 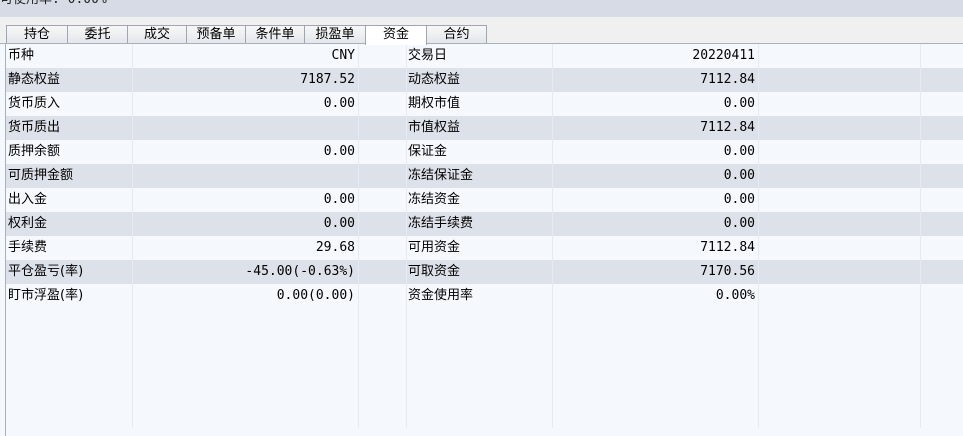 I want to click on table-row: 权利金 0.00 冻结手续费 0.00, so click(x=484, y=224).